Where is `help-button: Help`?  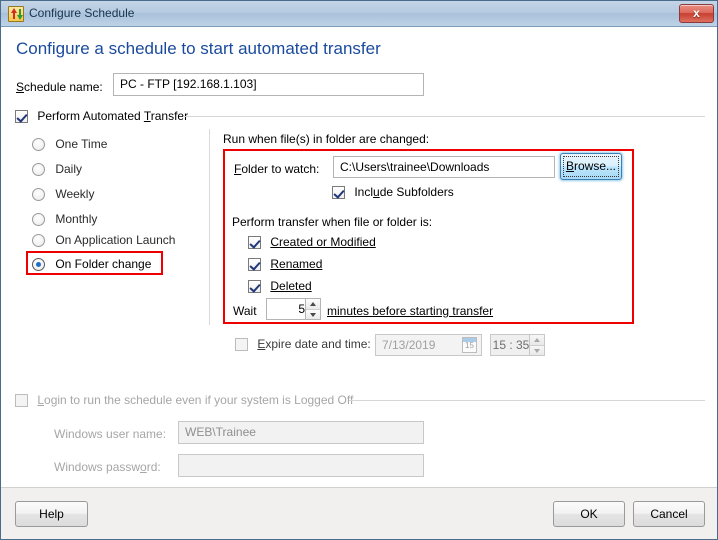
help-button: Help is located at coordinates (51, 514).